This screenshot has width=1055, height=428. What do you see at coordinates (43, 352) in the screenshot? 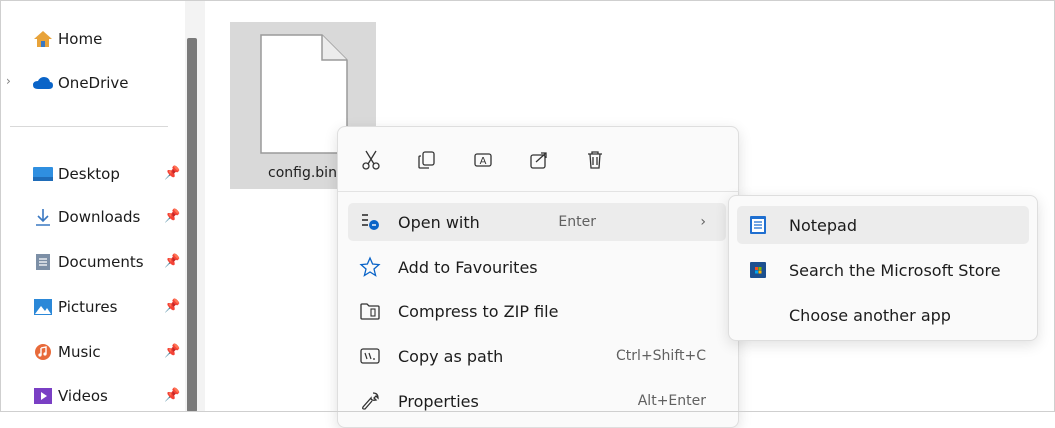
I see `music-icon` at bounding box center [43, 352].